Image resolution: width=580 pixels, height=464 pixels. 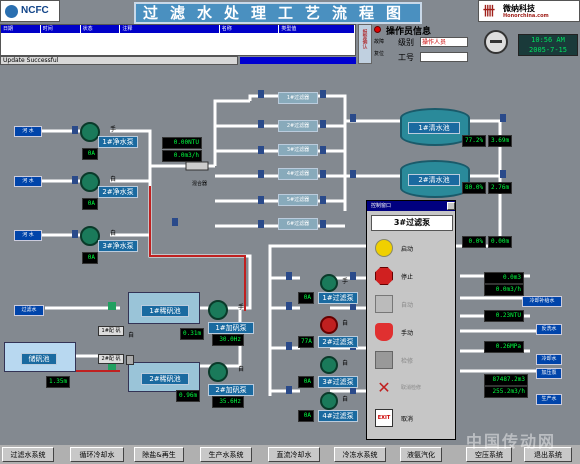 What do you see at coordinates (110, 245) in the screenshot?
I see `raw-pump-3: 自 3#净水泵 0A` at bounding box center [110, 245].